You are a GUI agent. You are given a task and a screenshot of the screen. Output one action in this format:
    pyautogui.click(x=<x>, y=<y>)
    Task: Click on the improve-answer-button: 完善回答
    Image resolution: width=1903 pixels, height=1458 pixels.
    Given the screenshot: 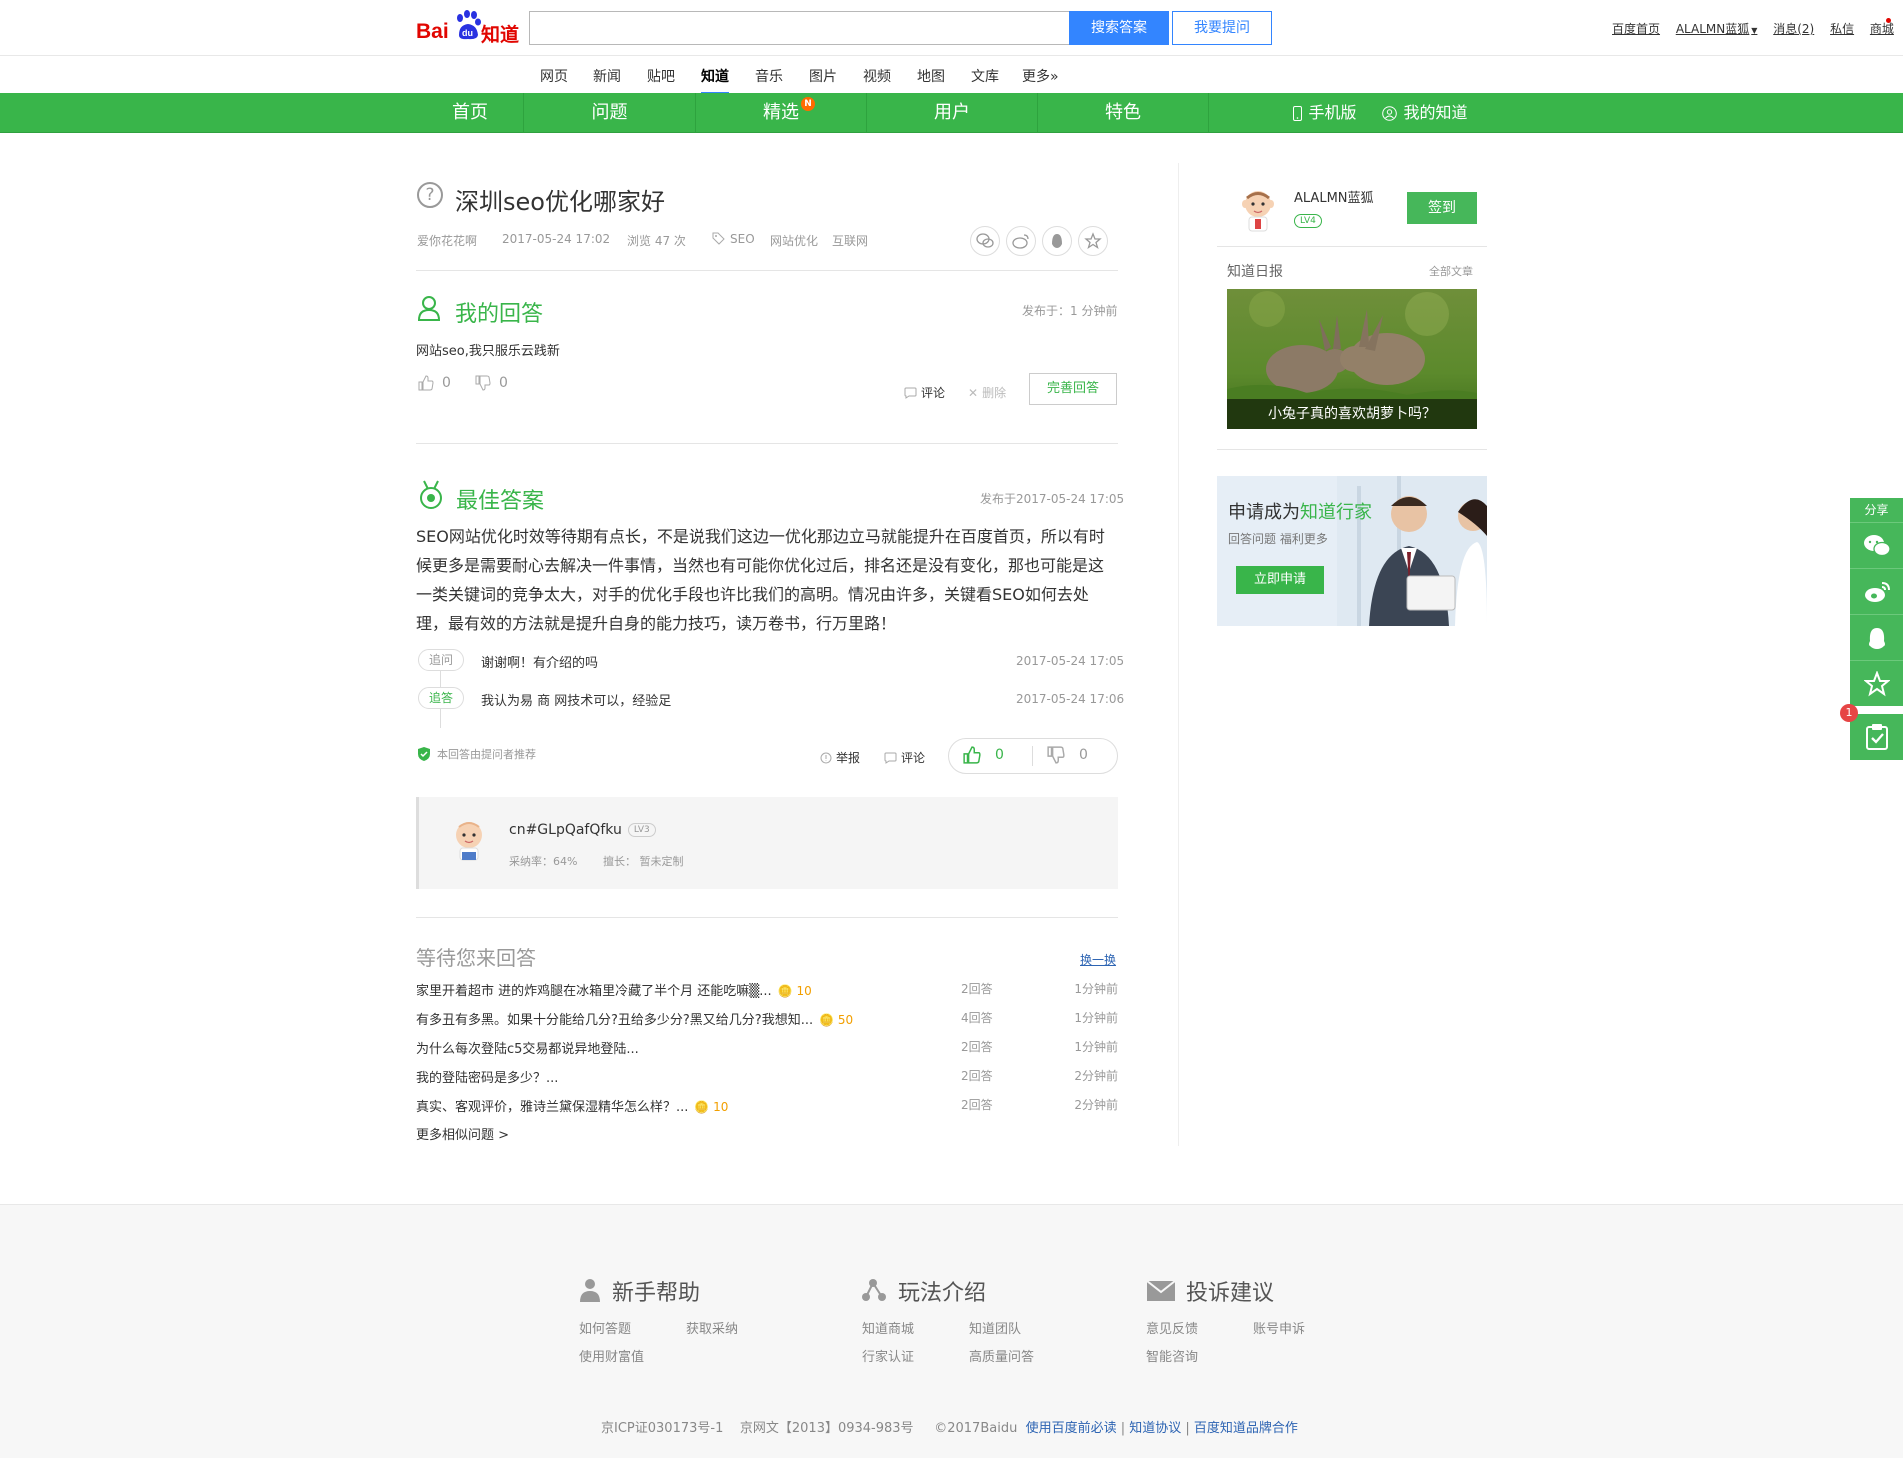 What is the action you would take?
    pyautogui.click(x=1073, y=389)
    